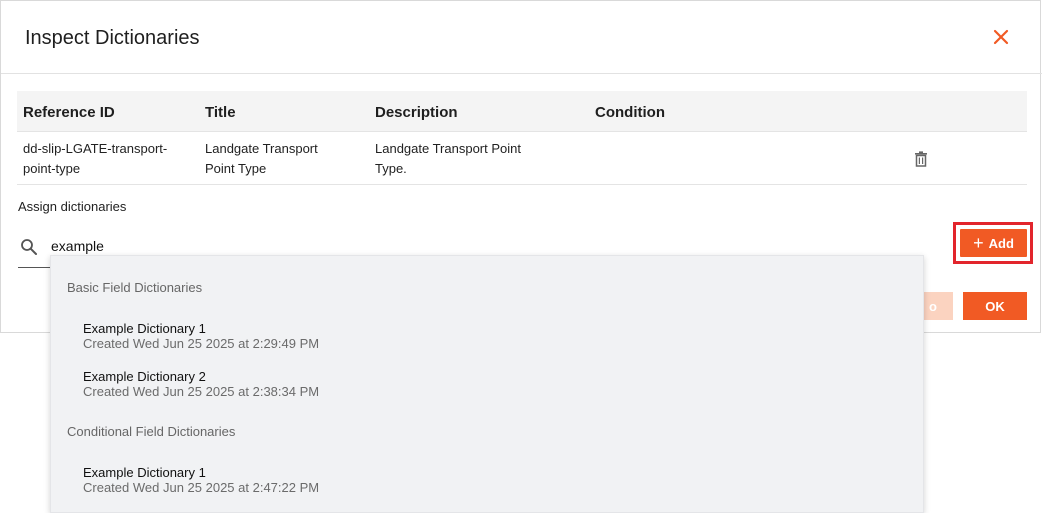 The height and width of the screenshot is (513, 1043). I want to click on close-icon, so click(1001, 37).